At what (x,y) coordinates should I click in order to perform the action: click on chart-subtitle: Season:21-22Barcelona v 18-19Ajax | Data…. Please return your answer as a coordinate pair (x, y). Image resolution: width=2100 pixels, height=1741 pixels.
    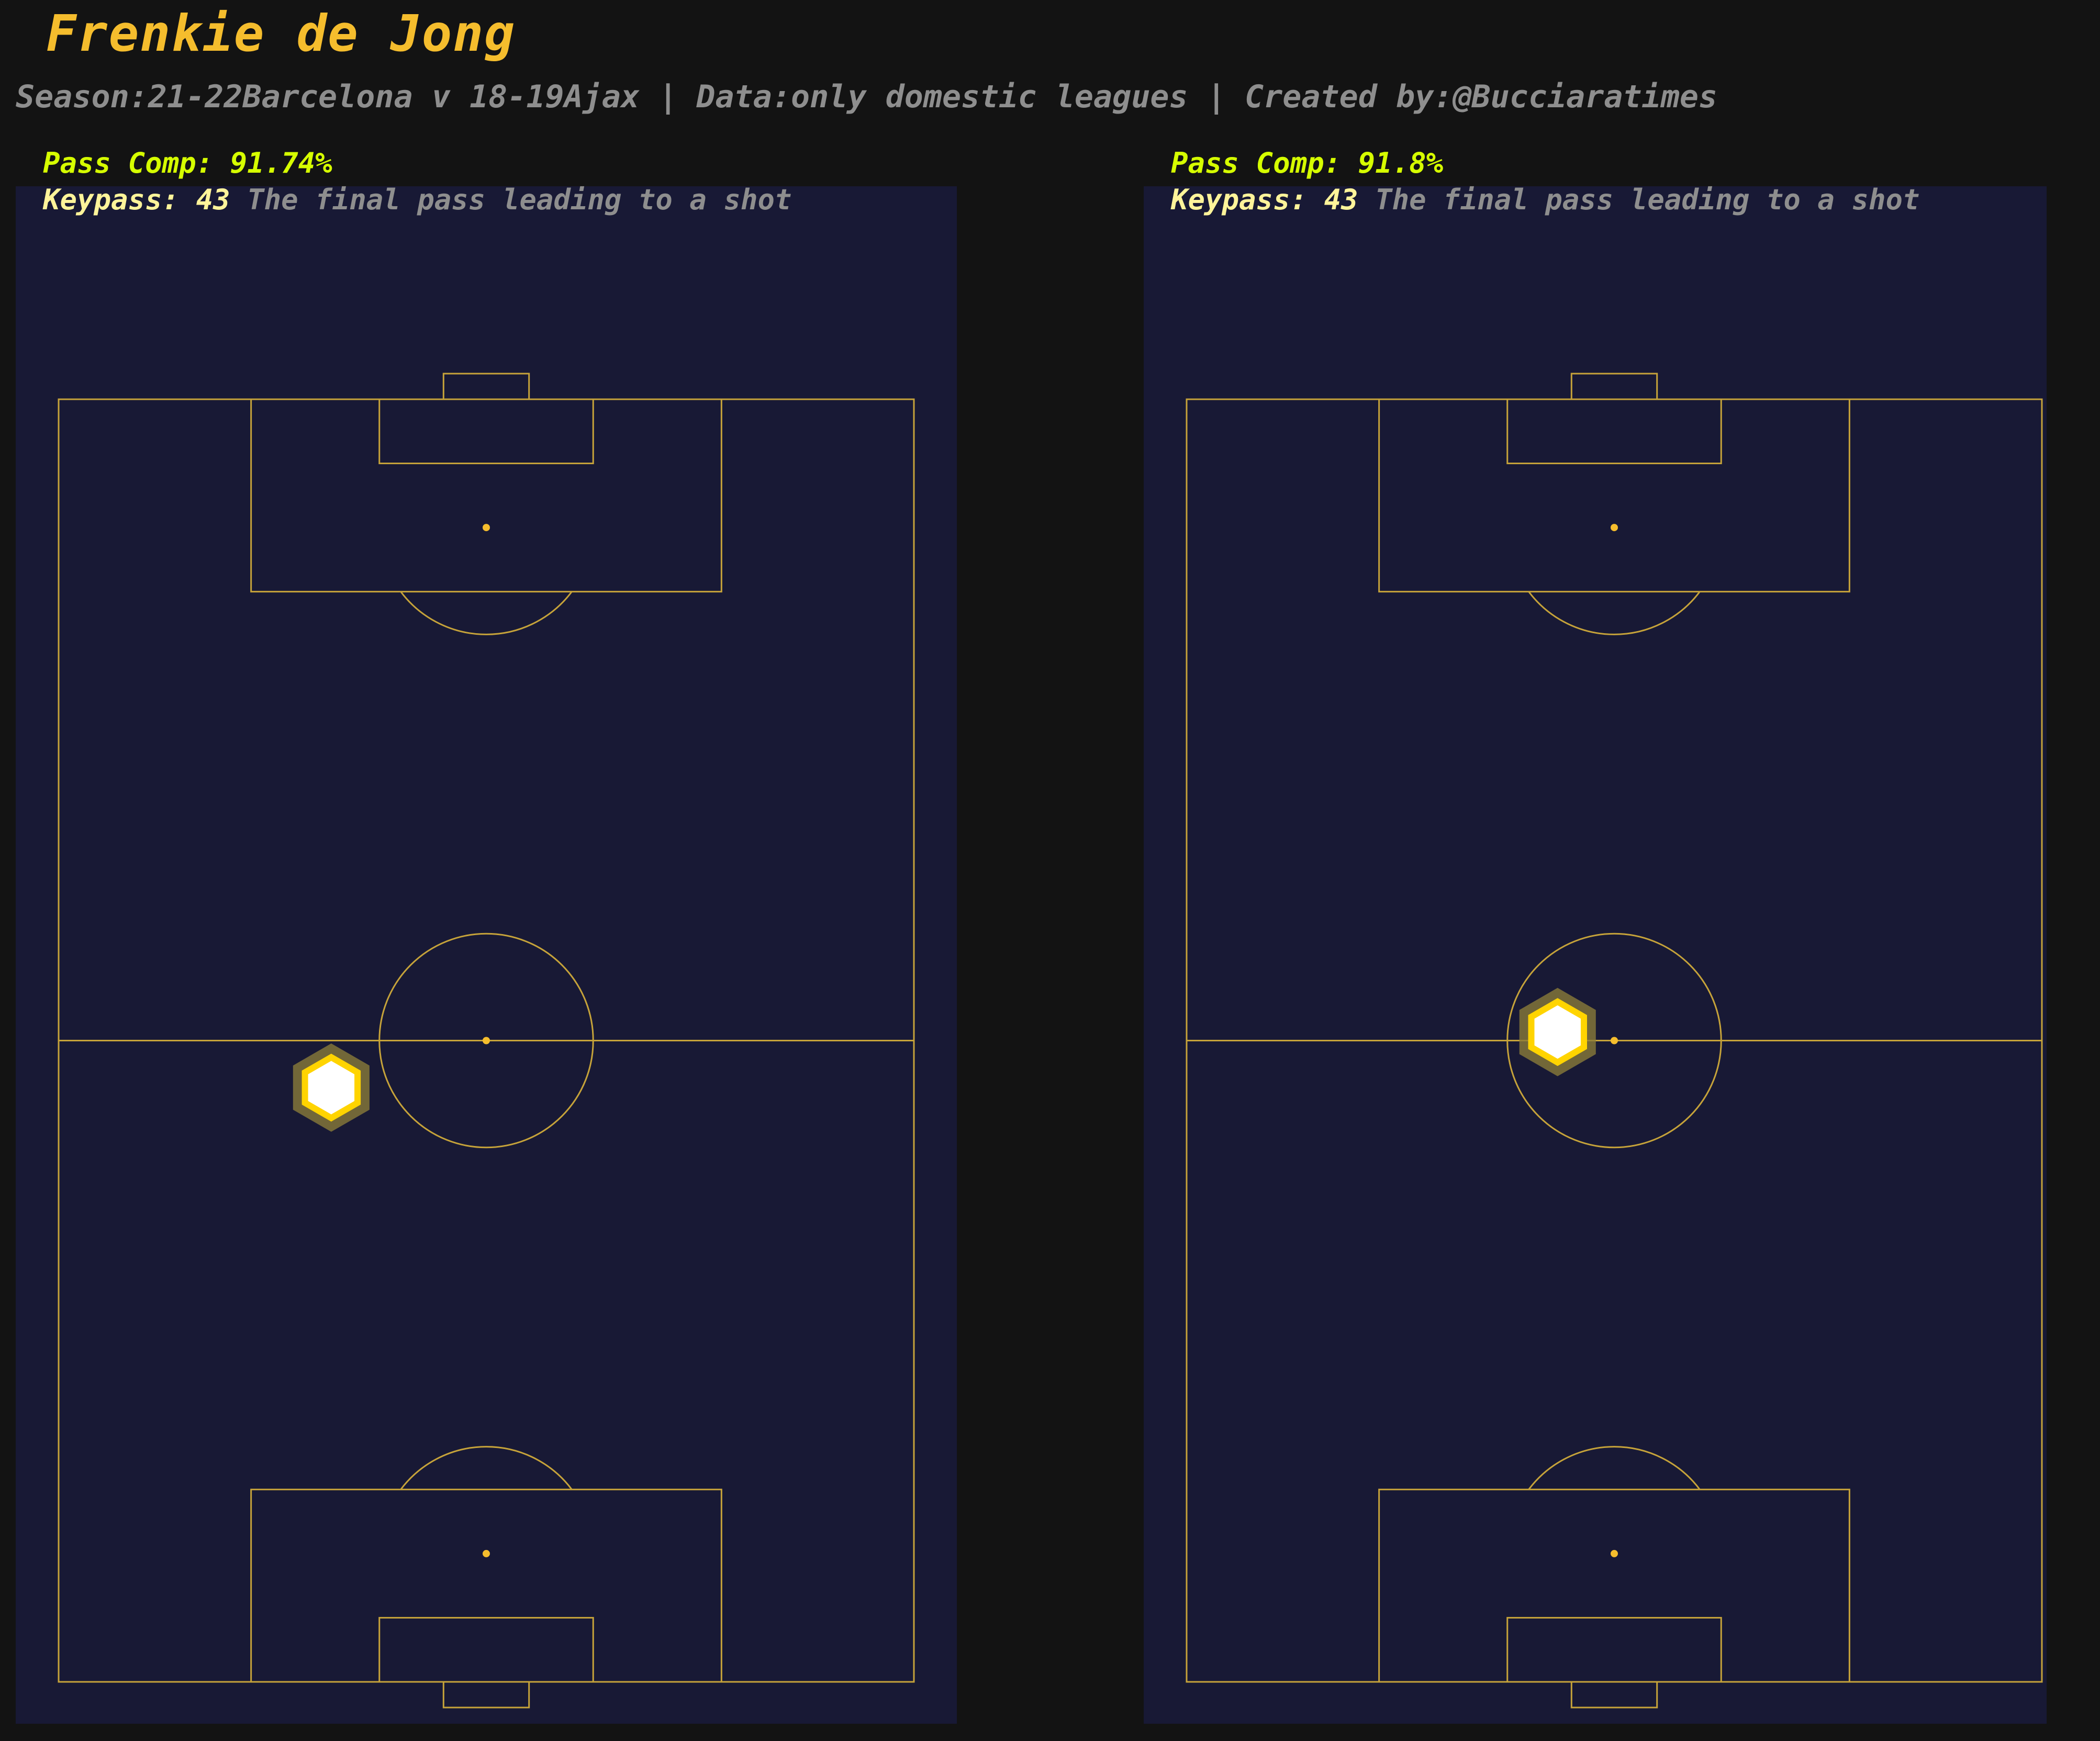
    Looking at the image, I should click on (867, 96).